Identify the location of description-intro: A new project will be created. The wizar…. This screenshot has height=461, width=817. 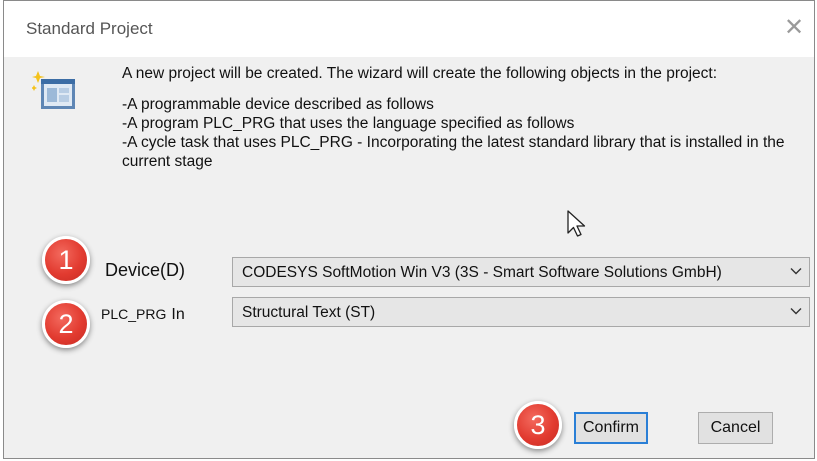
(420, 73).